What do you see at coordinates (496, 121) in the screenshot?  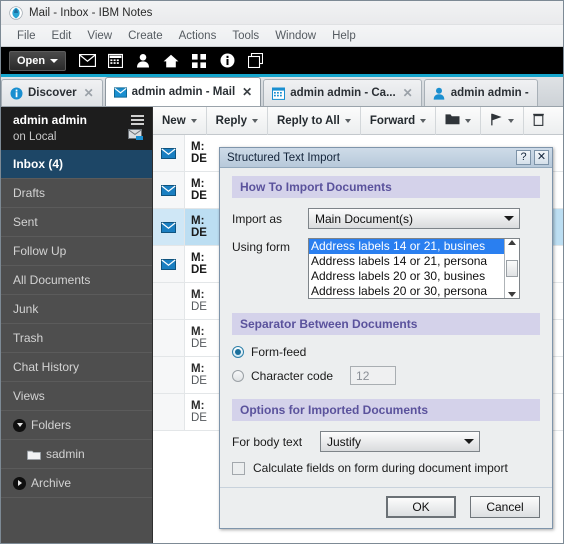 I see `flag-icon` at bounding box center [496, 121].